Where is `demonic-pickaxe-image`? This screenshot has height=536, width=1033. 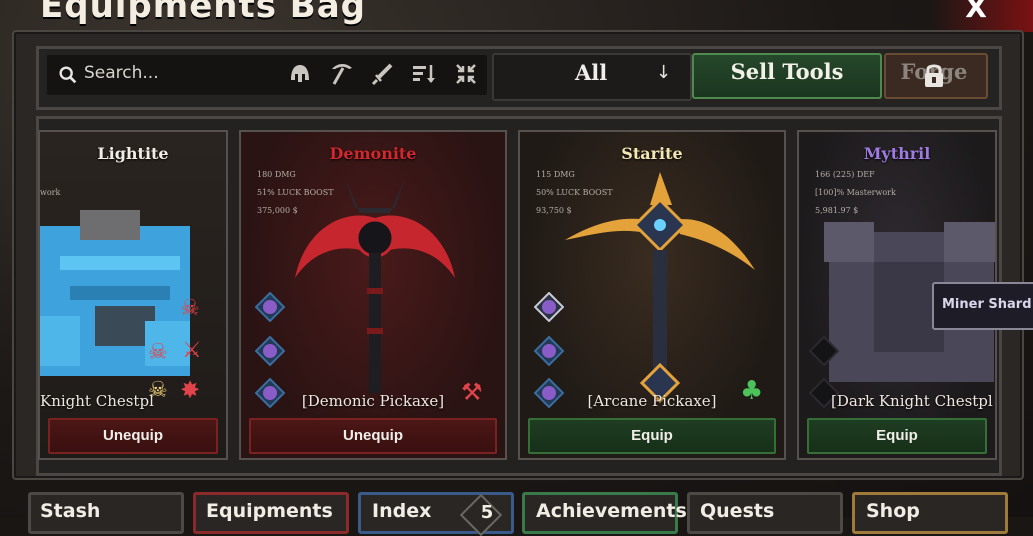
demonic-pickaxe-image is located at coordinates (375, 285).